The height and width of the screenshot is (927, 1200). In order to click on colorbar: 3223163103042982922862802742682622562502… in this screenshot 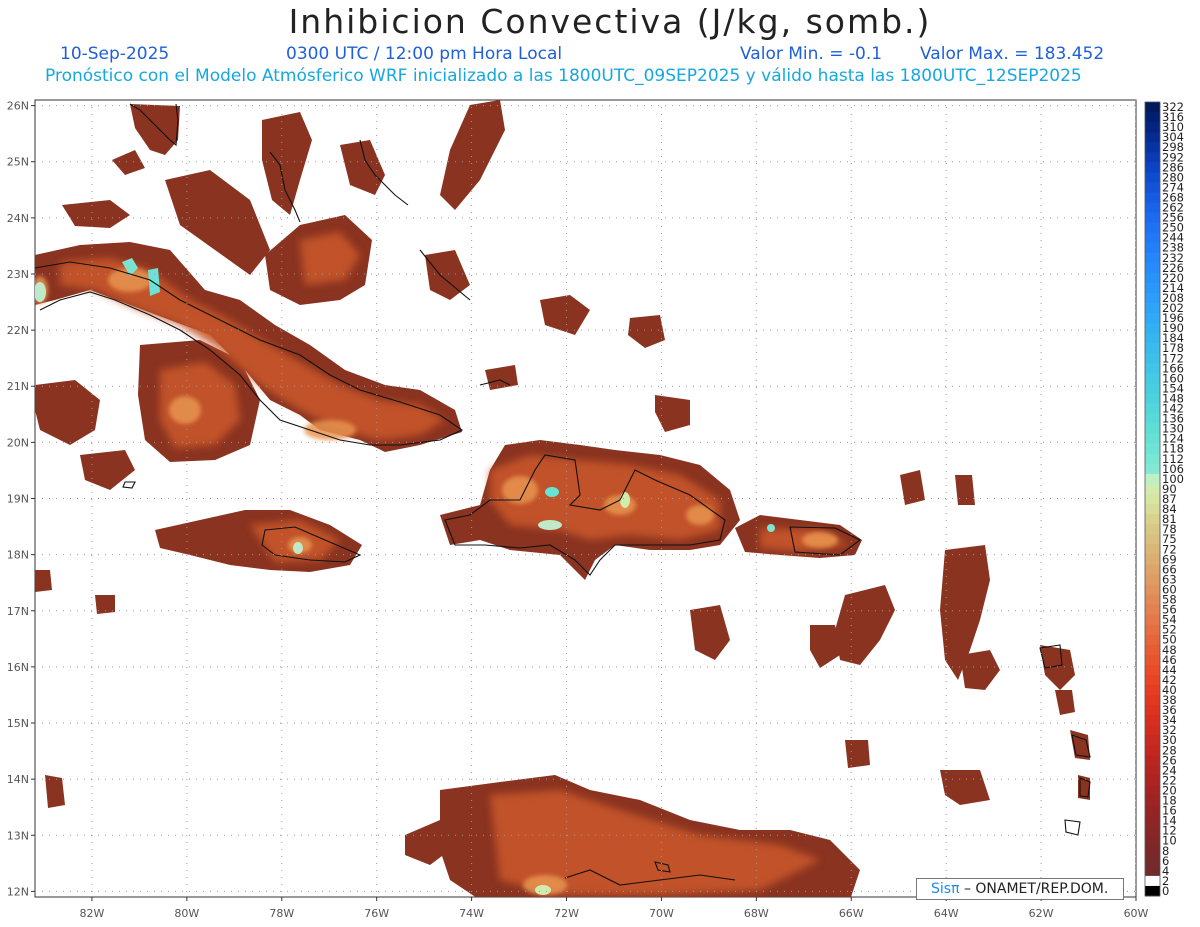, I will do `click(1164, 499)`.